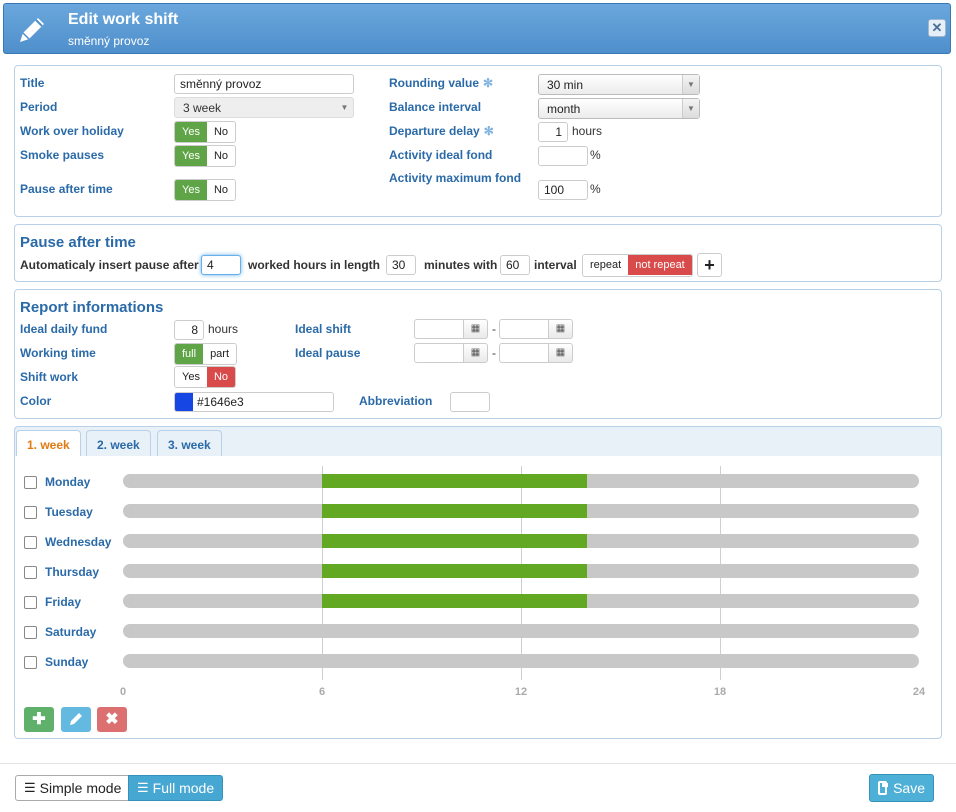  What do you see at coordinates (183, 788) in the screenshot?
I see `full-mode-label: Full mode` at bounding box center [183, 788].